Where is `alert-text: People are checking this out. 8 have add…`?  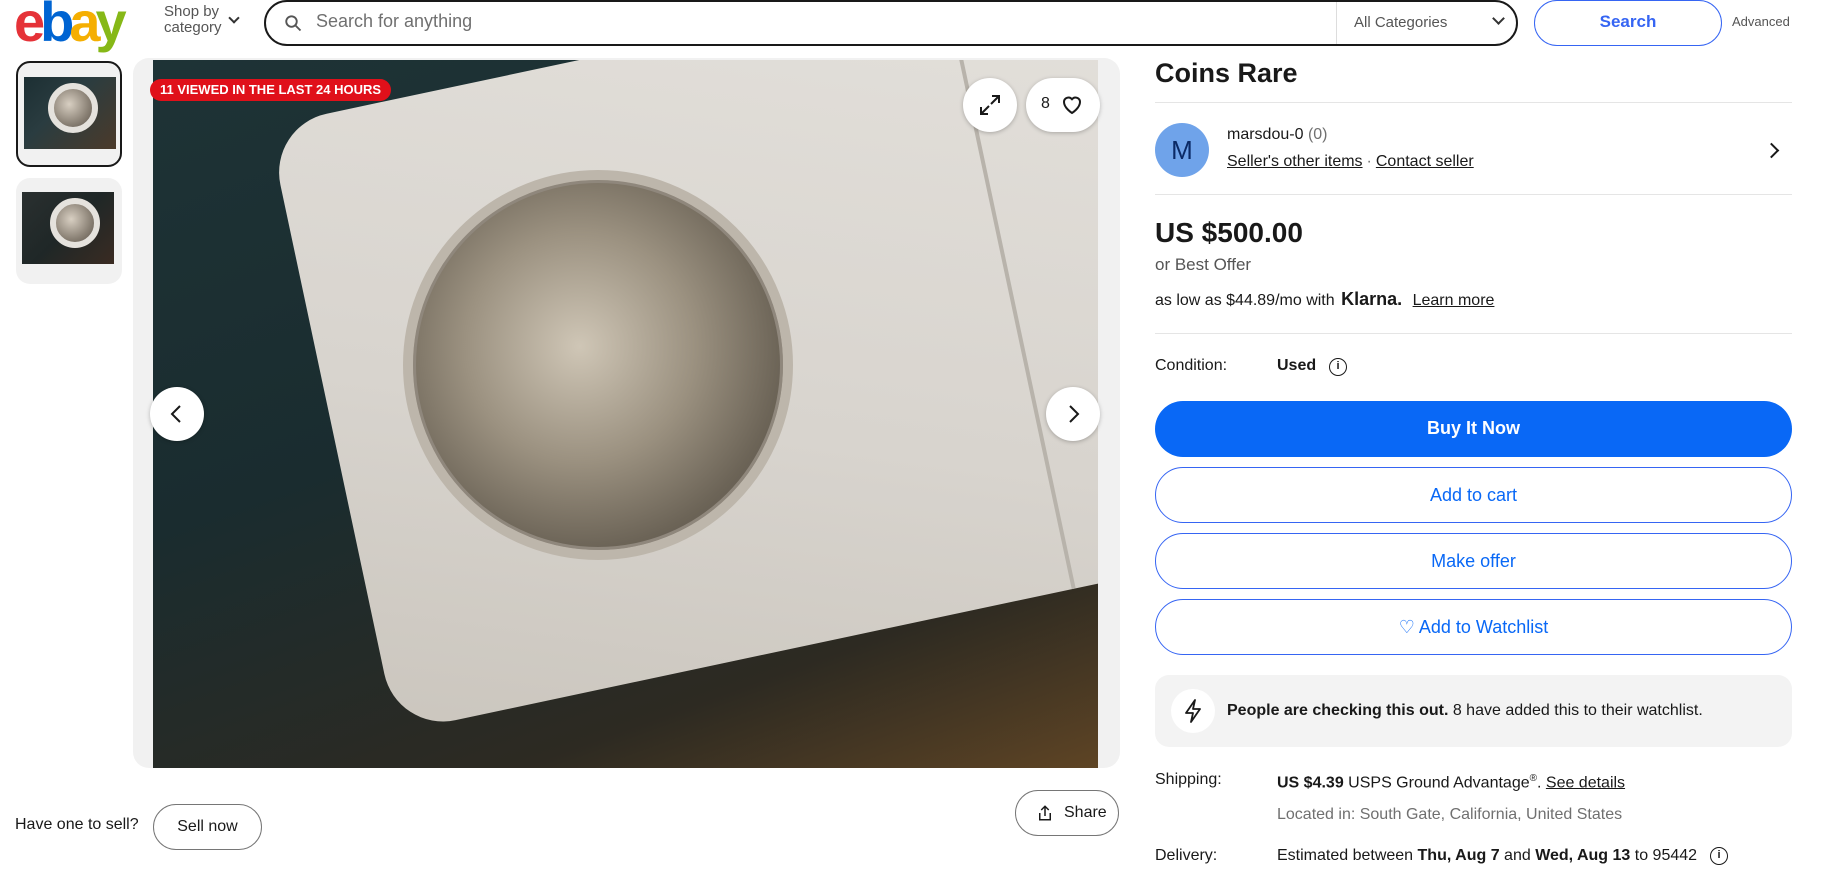
alert-text: People are checking this out. 8 have add… is located at coordinates (1465, 711).